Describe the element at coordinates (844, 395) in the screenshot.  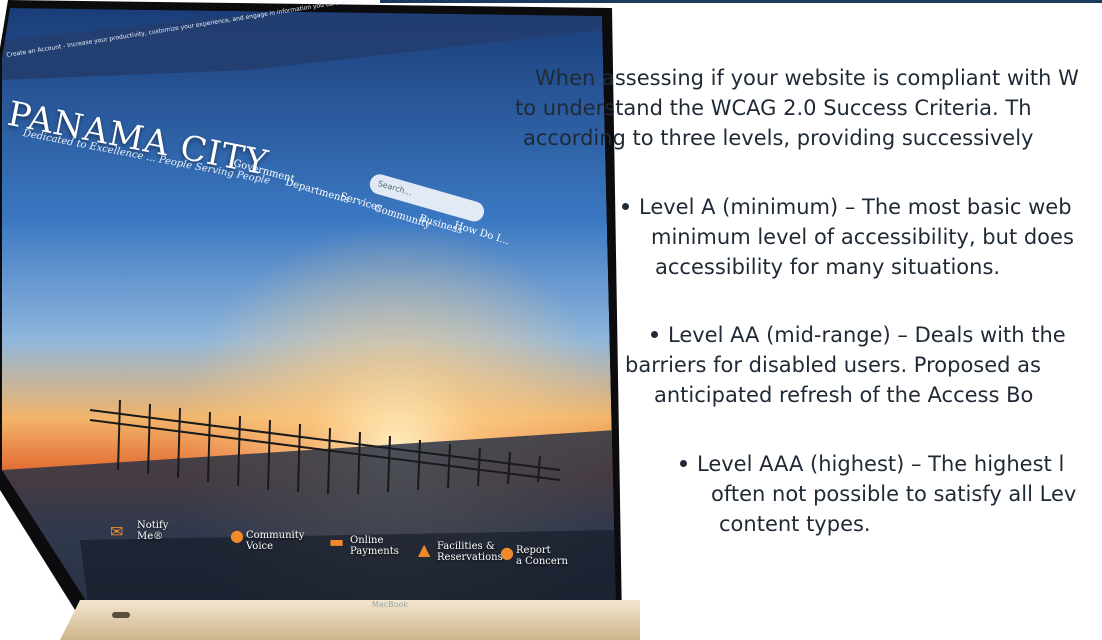
I see `bullet-level-aa-line-3: anticipated refresh of the Access Bo` at that location.